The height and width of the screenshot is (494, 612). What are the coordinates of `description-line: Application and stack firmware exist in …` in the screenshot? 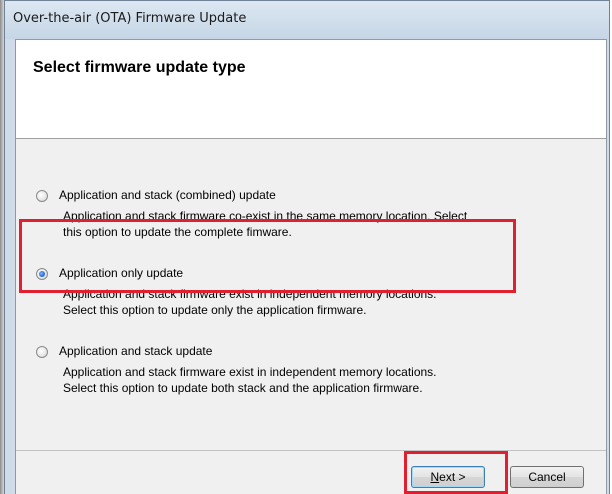 It's located at (250, 372).